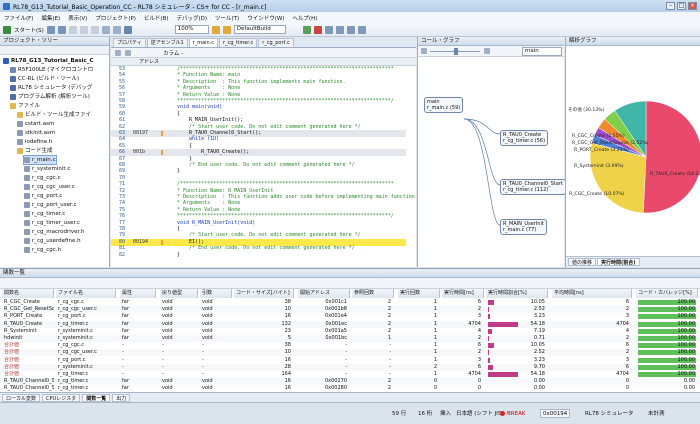  What do you see at coordinates (582, 262) in the screenshot?
I see `tab-value-trend: 値の推移` at bounding box center [582, 262].